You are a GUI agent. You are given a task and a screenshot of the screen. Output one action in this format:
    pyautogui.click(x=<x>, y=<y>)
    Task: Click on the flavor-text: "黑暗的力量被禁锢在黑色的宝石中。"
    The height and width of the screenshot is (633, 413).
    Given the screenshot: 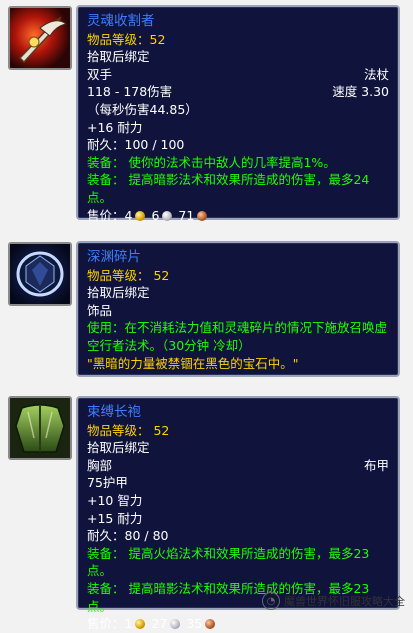 What is the action you would take?
    pyautogui.click(x=193, y=363)
    